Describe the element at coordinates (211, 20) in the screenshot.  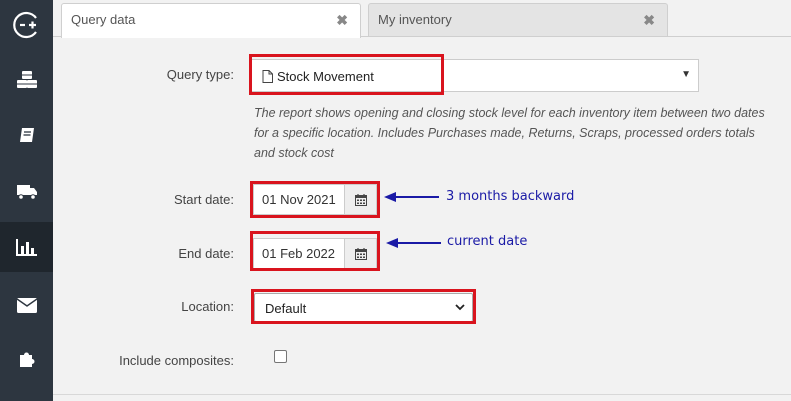
I see `tab-query-data: Query data ✖` at that location.